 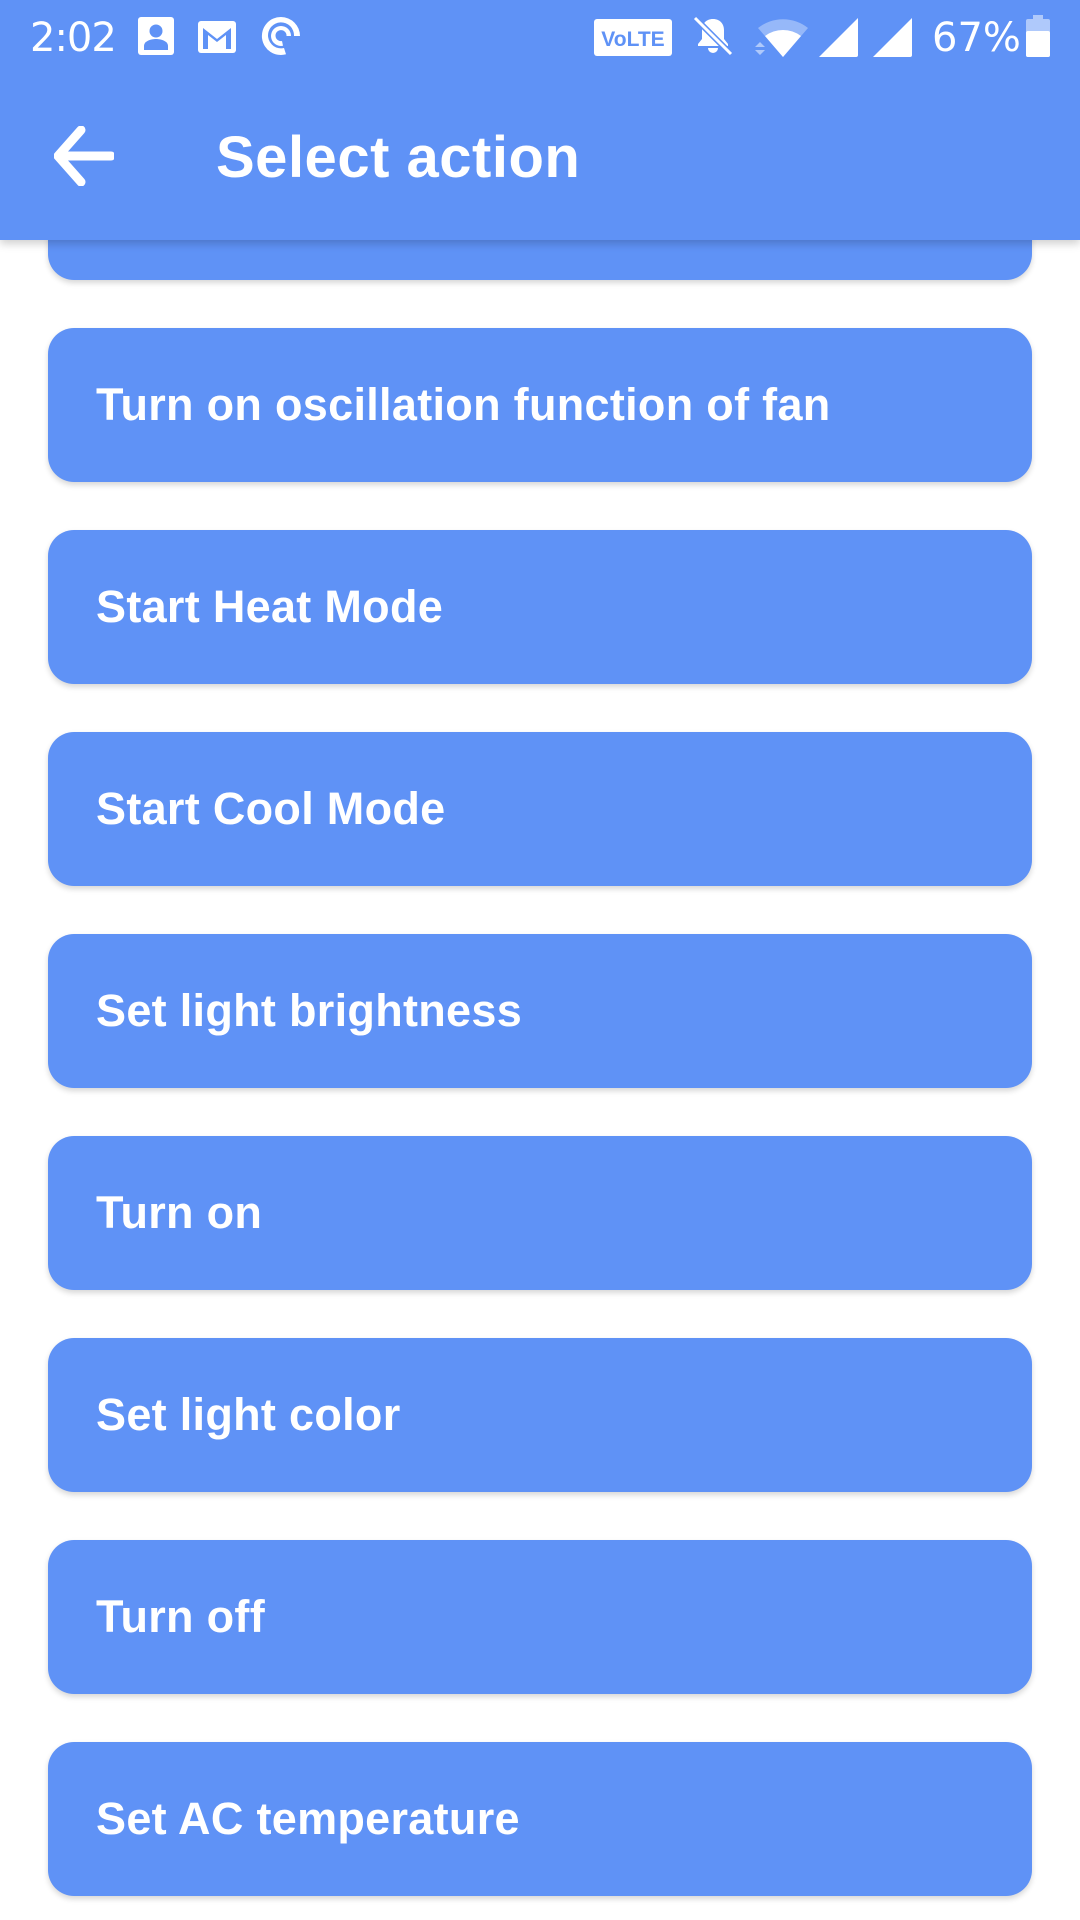 What do you see at coordinates (540, 405) in the screenshot?
I see `action-item-oscillation: Turn on oscillation function of fan` at bounding box center [540, 405].